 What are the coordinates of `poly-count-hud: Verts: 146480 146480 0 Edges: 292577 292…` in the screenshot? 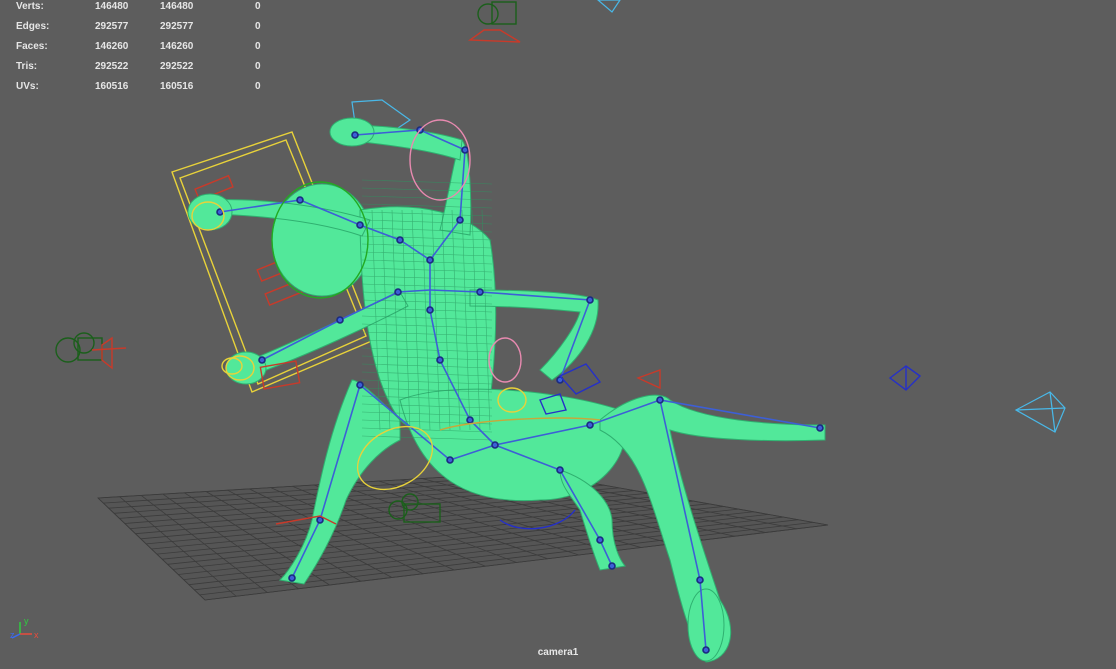 It's located at (135, 50).